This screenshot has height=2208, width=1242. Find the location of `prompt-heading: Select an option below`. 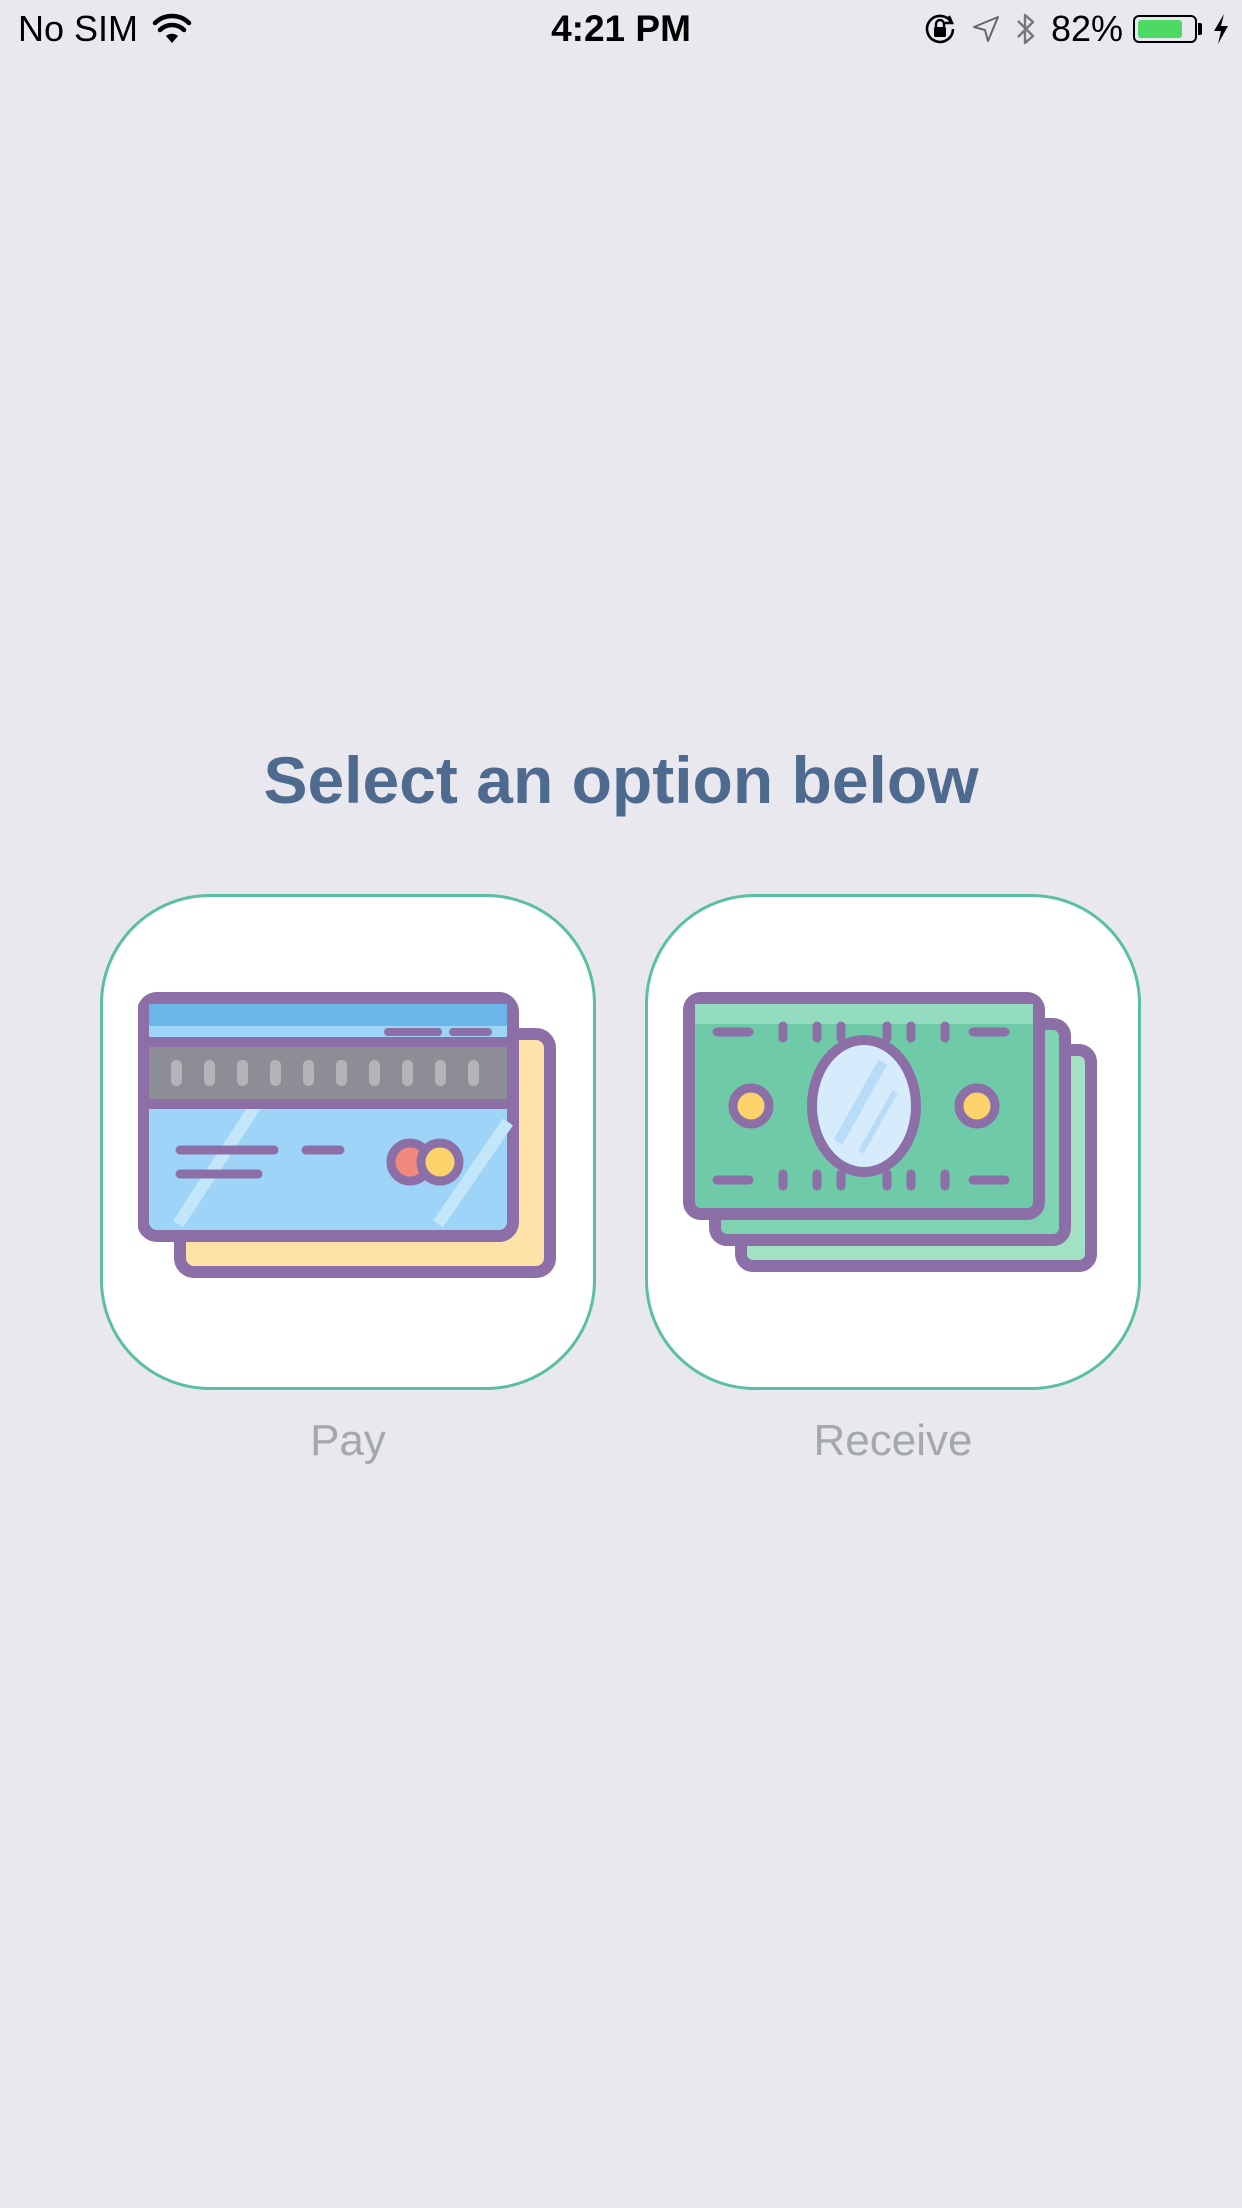

prompt-heading: Select an option below is located at coordinates (621, 780).